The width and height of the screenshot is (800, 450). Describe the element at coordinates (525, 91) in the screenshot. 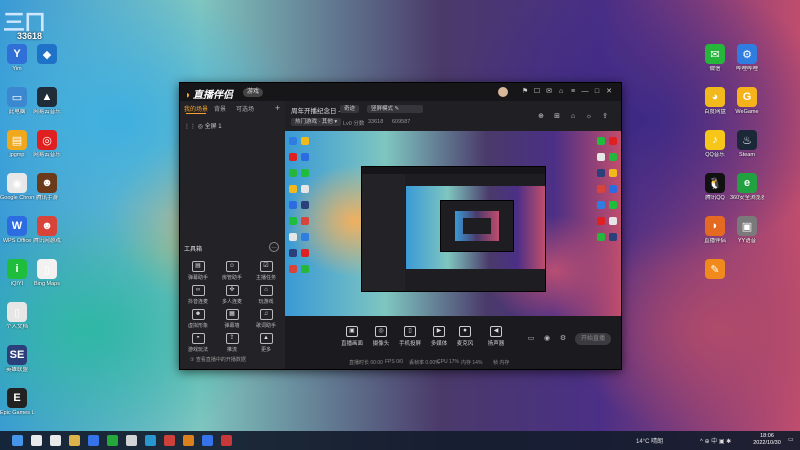

I see `flag-icon: ⚑` at that location.